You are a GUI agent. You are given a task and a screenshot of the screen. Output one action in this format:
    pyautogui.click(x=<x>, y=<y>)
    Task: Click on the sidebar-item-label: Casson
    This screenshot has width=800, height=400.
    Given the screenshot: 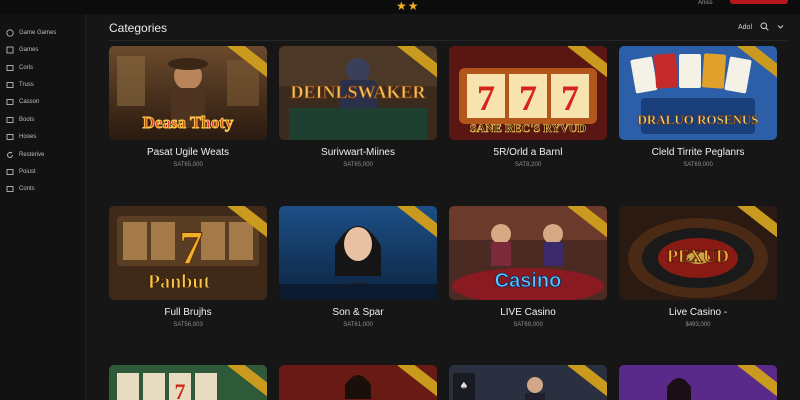 What is the action you would take?
    pyautogui.click(x=29, y=102)
    